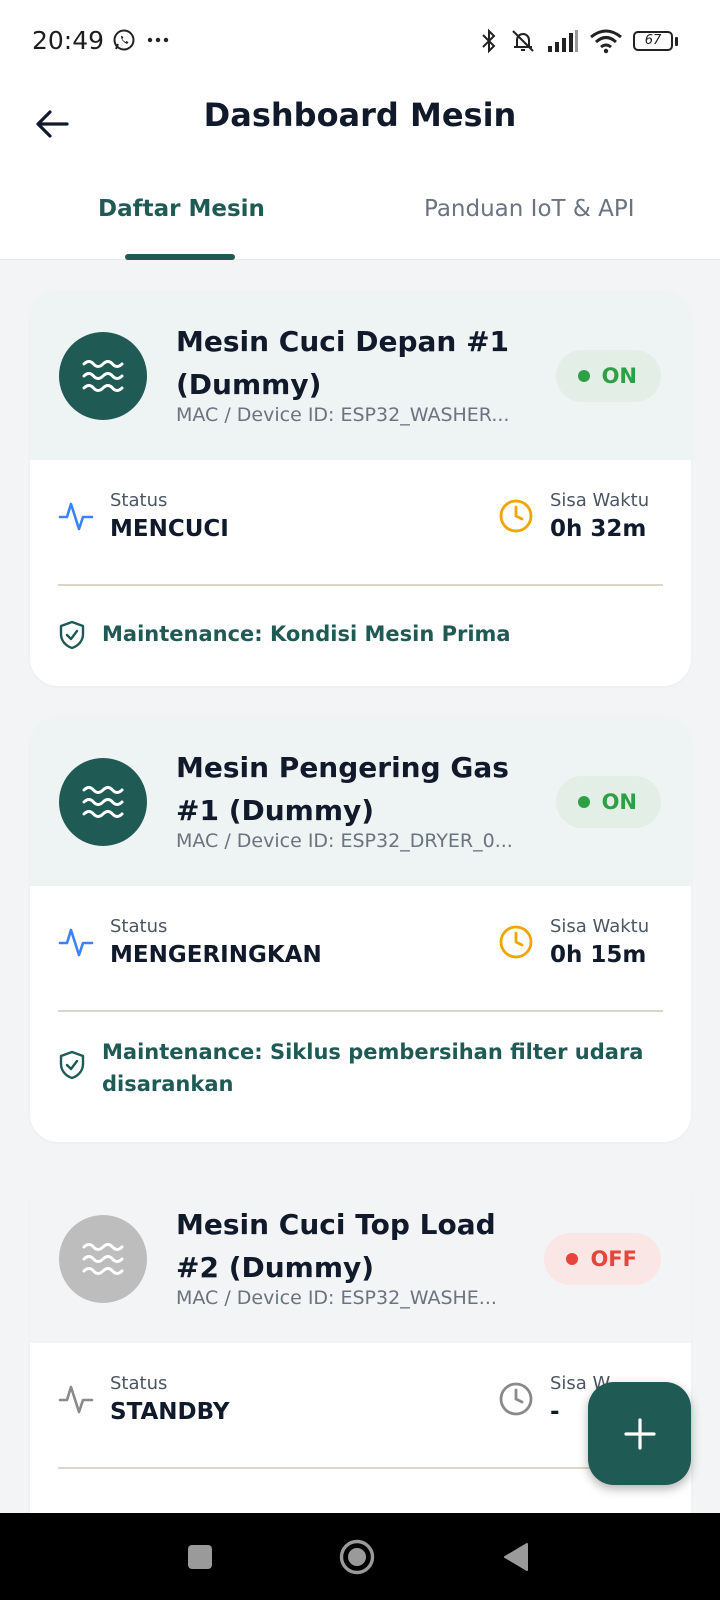  I want to click on app-bar: Dashboard Mesin, so click(360, 129).